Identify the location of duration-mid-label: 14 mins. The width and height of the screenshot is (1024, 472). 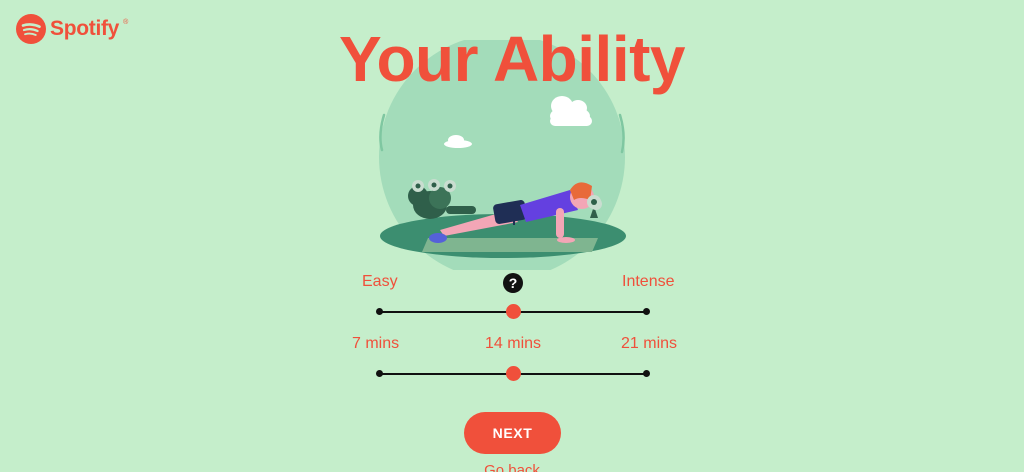
(513, 343).